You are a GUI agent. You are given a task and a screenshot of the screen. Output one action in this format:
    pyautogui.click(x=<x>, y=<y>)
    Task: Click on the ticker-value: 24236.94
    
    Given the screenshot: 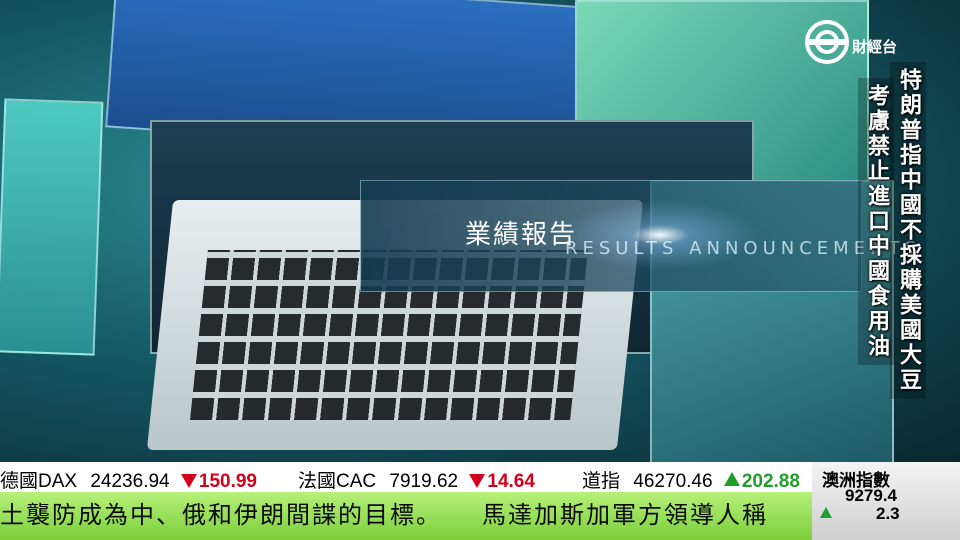 What is the action you would take?
    pyautogui.click(x=130, y=481)
    